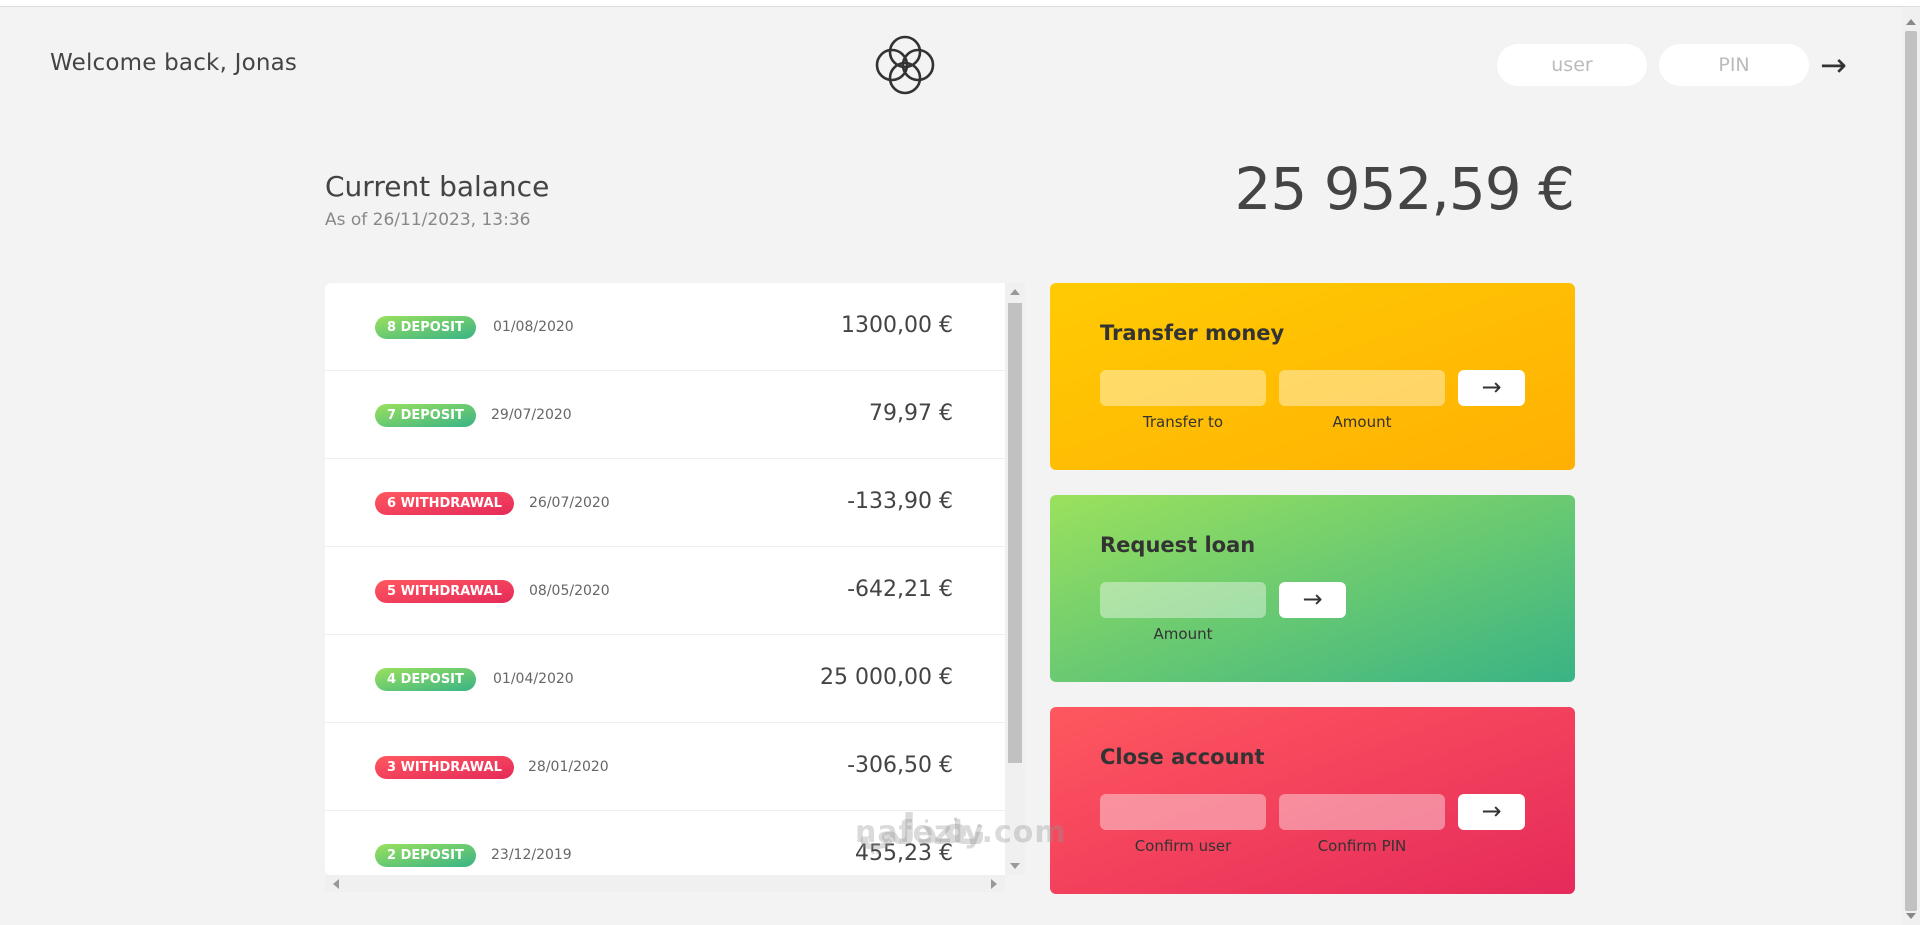 Image resolution: width=1920 pixels, height=925 pixels. What do you see at coordinates (533, 679) in the screenshot?
I see `movement-date: 01/04/2020` at bounding box center [533, 679].